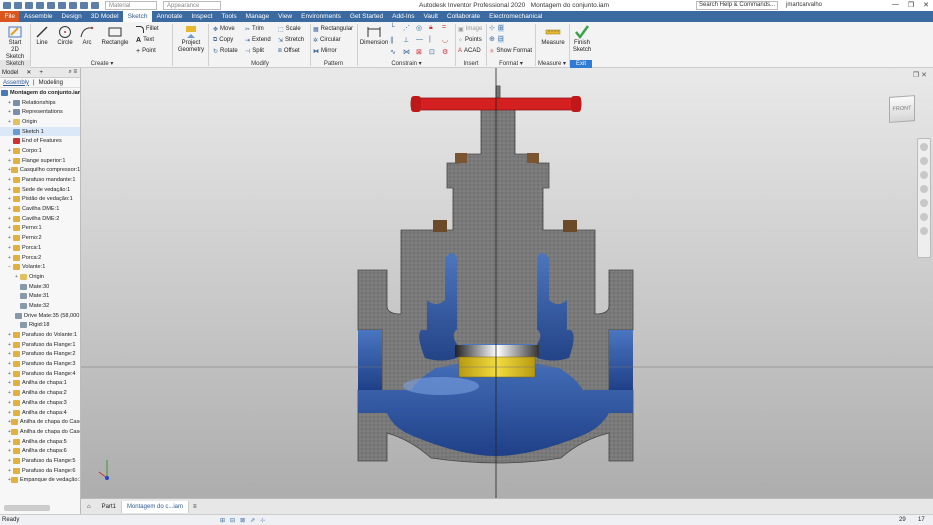 The height and width of the screenshot is (525, 933). Describe the element at coordinates (421, 53) in the screenshot. I see `show-constraints-icon: ⊠` at that location.